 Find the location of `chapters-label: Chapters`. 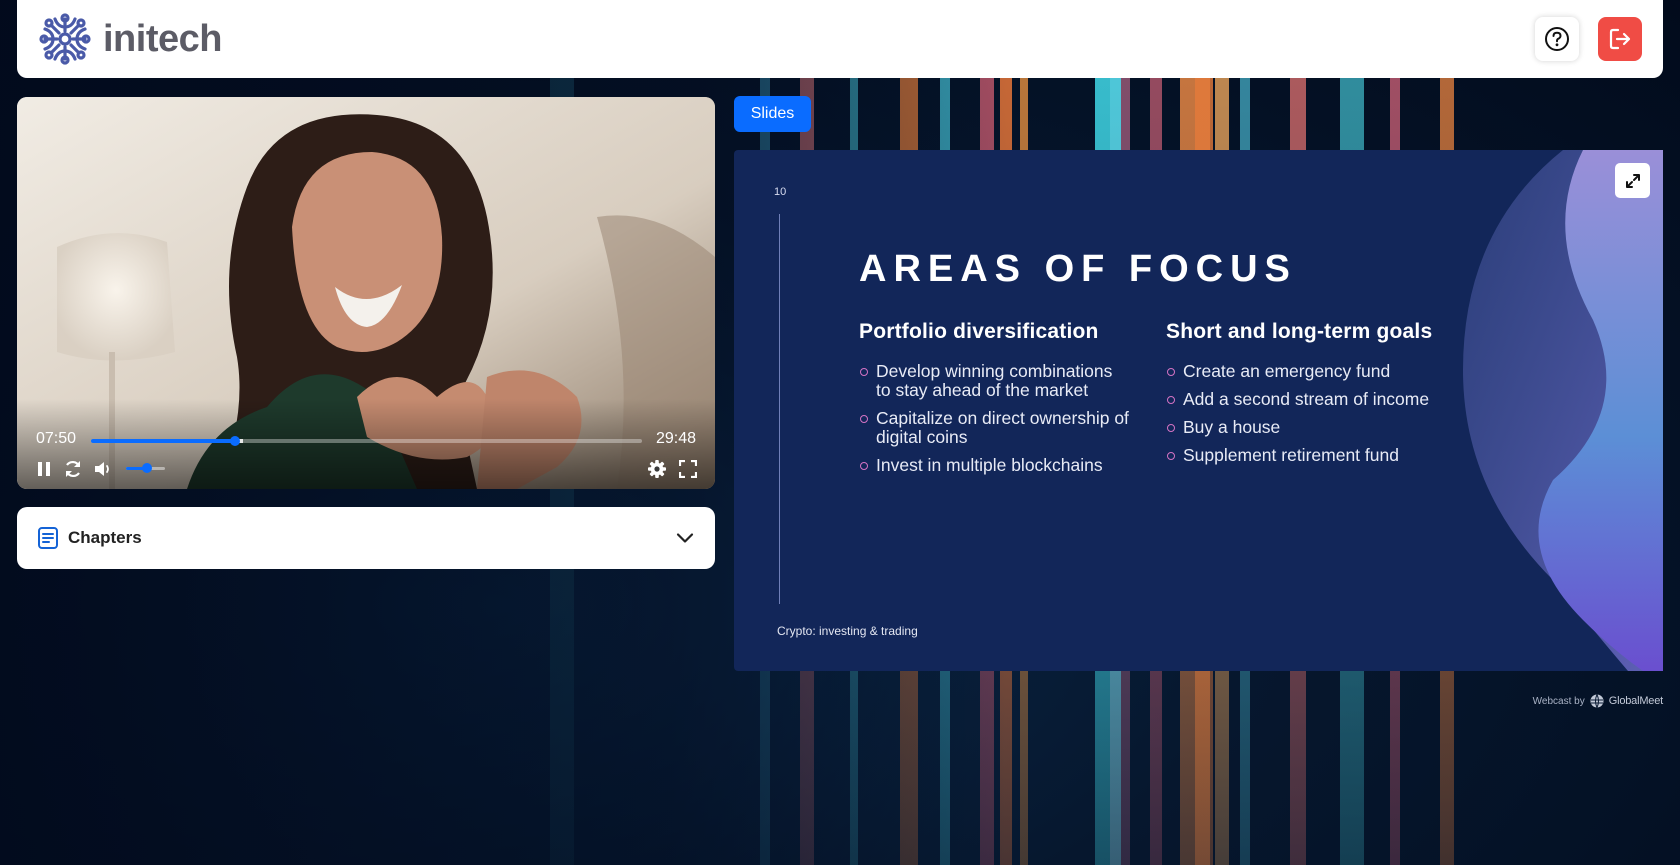

chapters-label: Chapters is located at coordinates (105, 537).